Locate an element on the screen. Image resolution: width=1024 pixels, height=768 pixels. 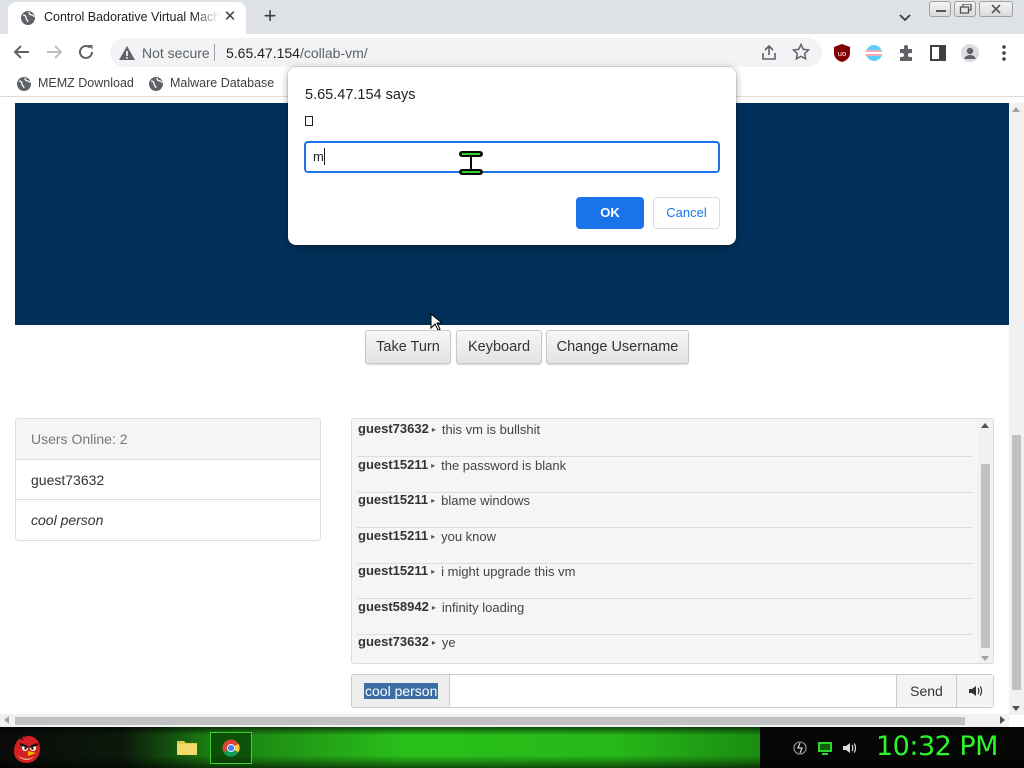
scroll-right-arrow-icon is located at coordinates (1002, 720).